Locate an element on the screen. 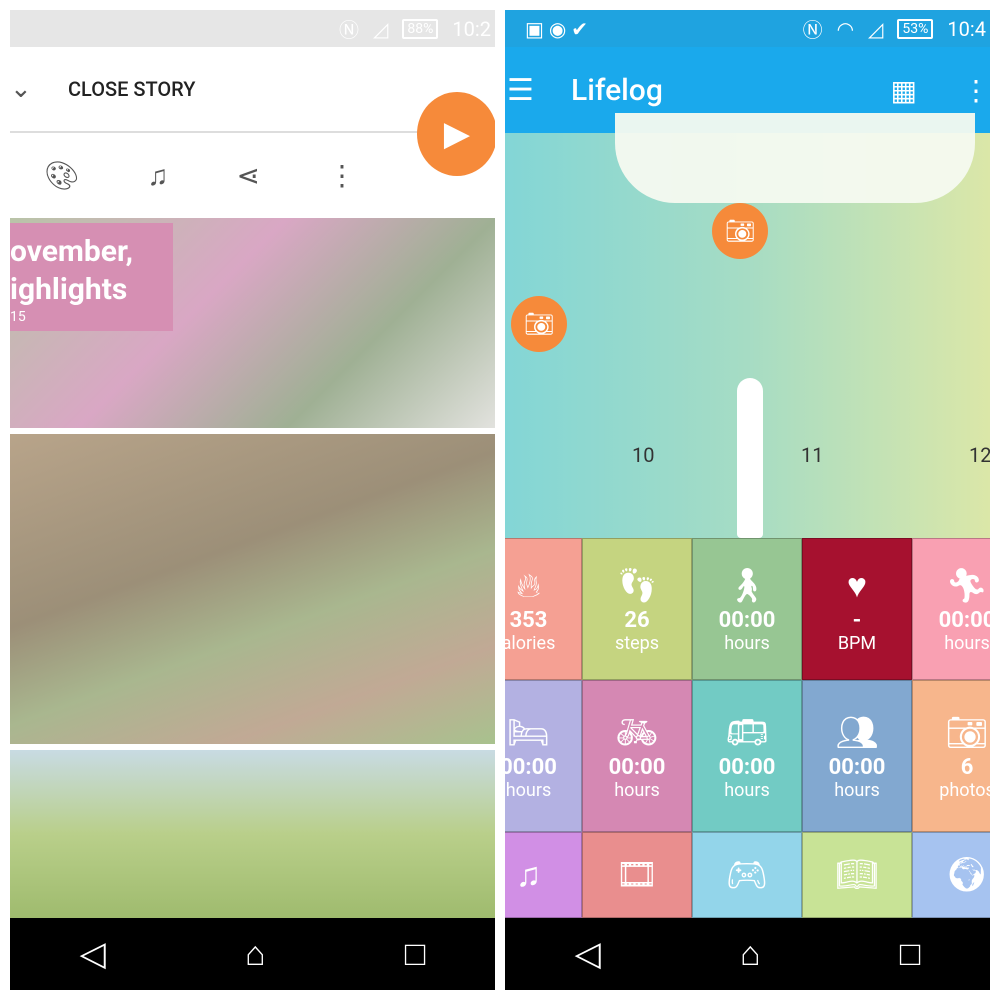  tile-bed: 🛏︎ 00:00 hours is located at coordinates (543, 756).